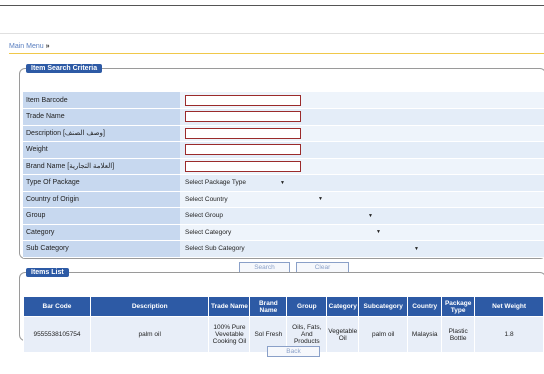 This screenshot has height=374, width=544. Describe the element at coordinates (101, 232) in the screenshot. I see `category-label: Category` at that location.